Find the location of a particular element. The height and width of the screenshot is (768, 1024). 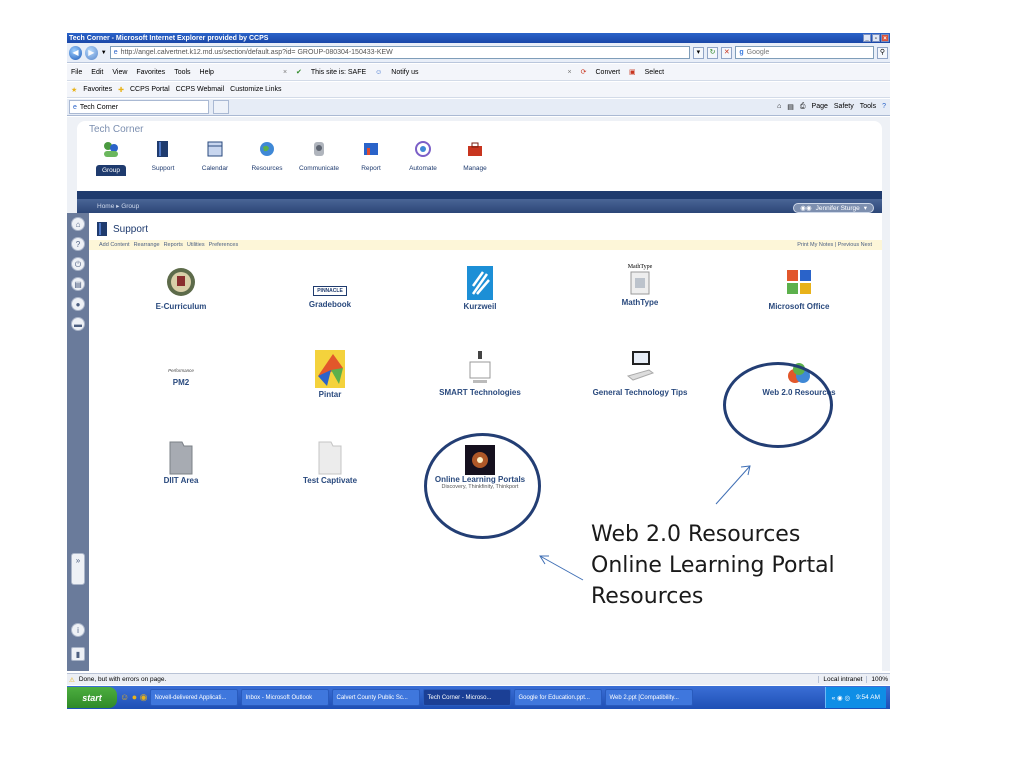

annotation-line-2: Online Learning Portal is located at coordinates (713, 565).